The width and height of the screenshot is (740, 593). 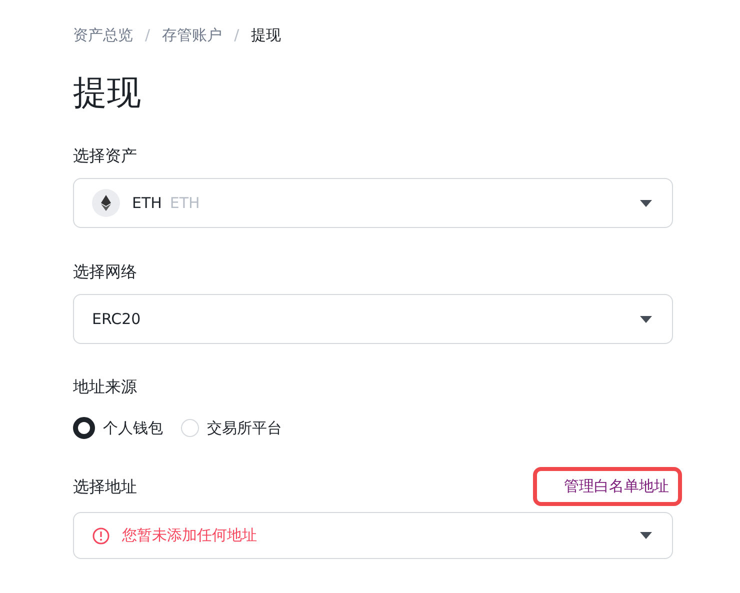 What do you see at coordinates (266, 35) in the screenshot?
I see `breadcrumb-link: 提现` at bounding box center [266, 35].